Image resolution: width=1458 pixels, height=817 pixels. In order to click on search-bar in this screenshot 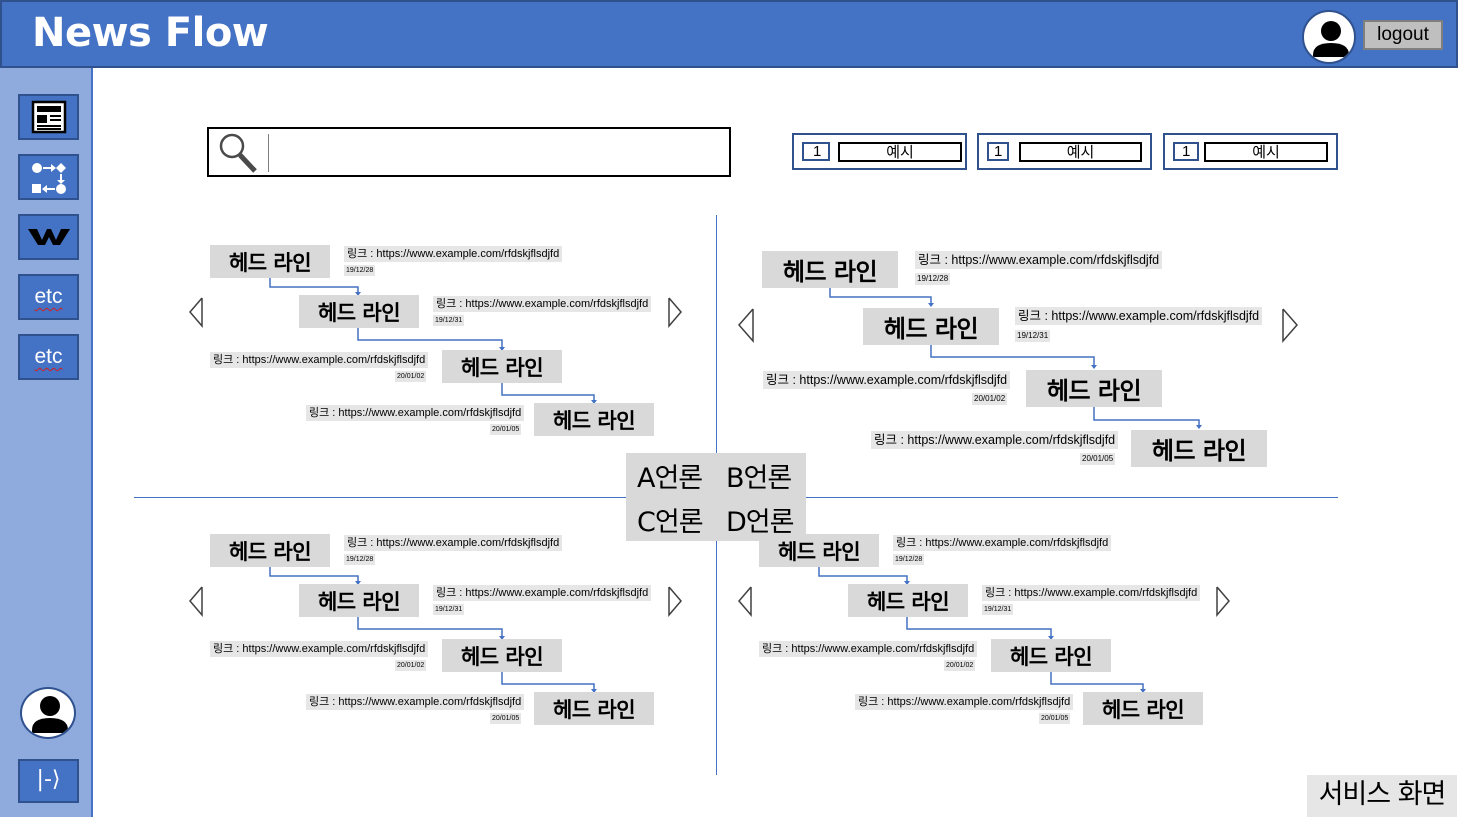, I will do `click(469, 152)`.